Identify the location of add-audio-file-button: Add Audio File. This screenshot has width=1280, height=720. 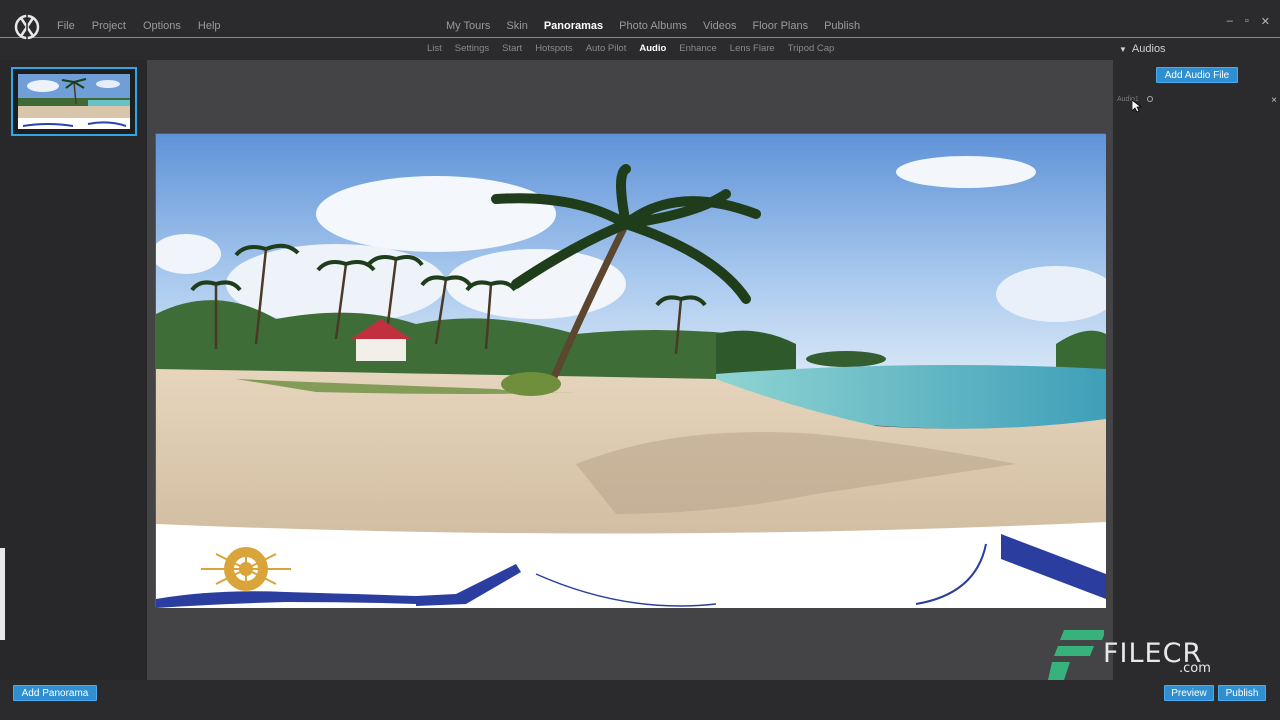
(1197, 75).